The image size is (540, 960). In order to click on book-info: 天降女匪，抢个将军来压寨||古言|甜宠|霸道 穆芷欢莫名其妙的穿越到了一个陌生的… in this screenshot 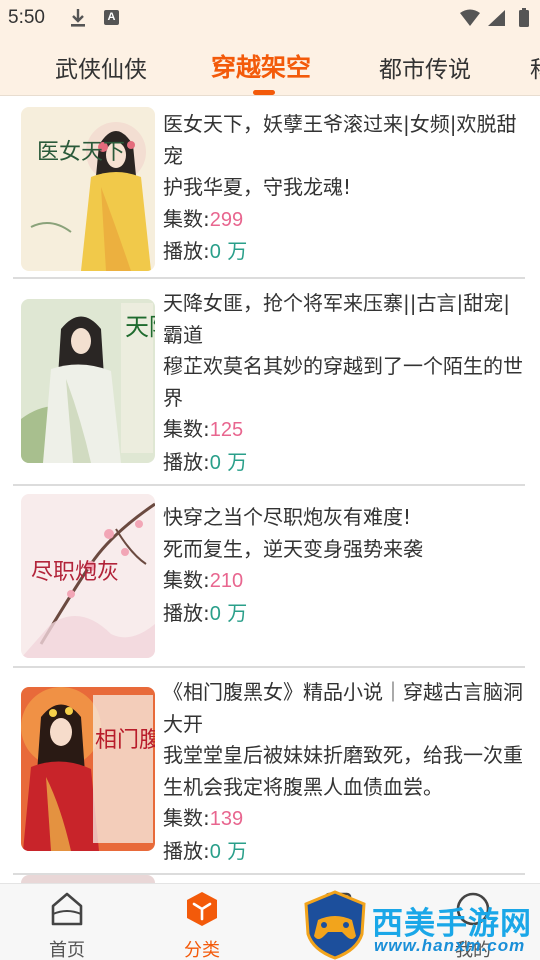, I will do `click(344, 383)`.